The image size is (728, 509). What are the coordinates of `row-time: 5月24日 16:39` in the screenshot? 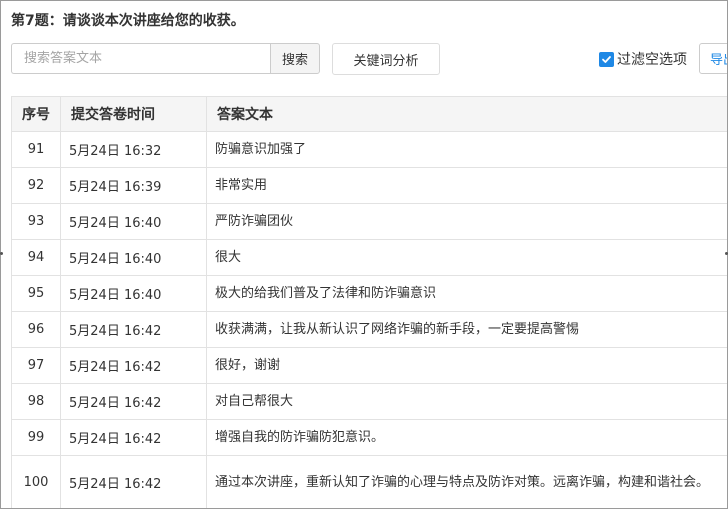 It's located at (133, 185).